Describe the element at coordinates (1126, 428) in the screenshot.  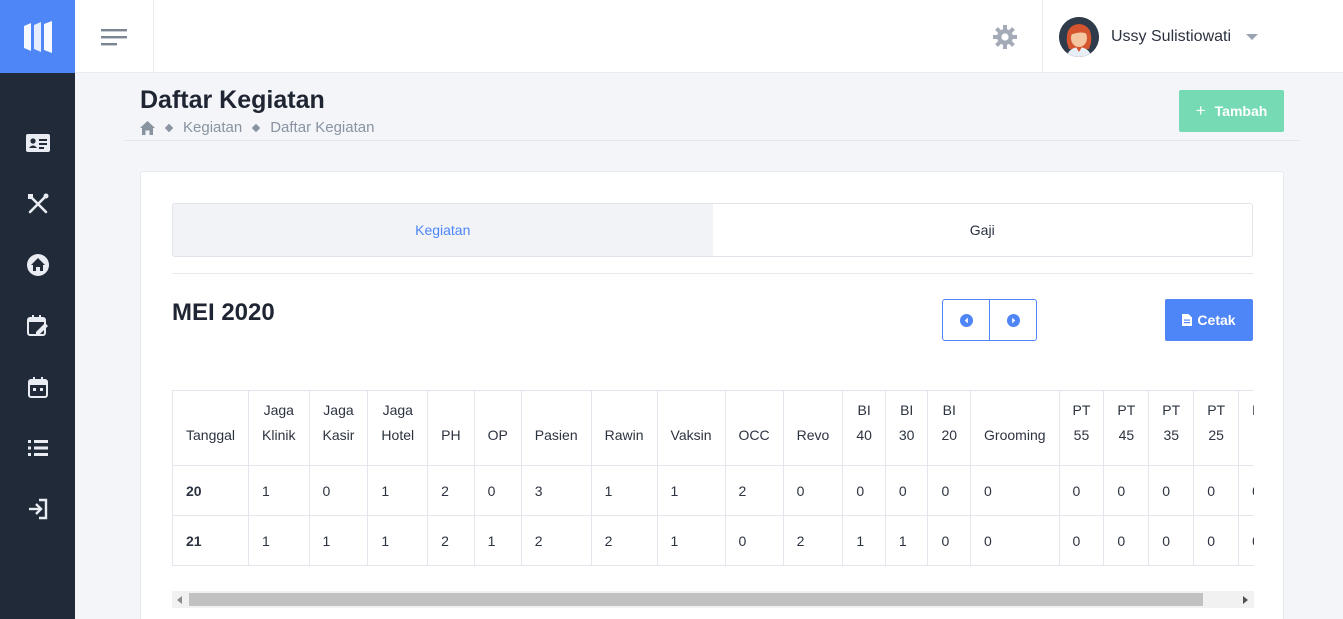
I see `column-header: PT 45` at that location.